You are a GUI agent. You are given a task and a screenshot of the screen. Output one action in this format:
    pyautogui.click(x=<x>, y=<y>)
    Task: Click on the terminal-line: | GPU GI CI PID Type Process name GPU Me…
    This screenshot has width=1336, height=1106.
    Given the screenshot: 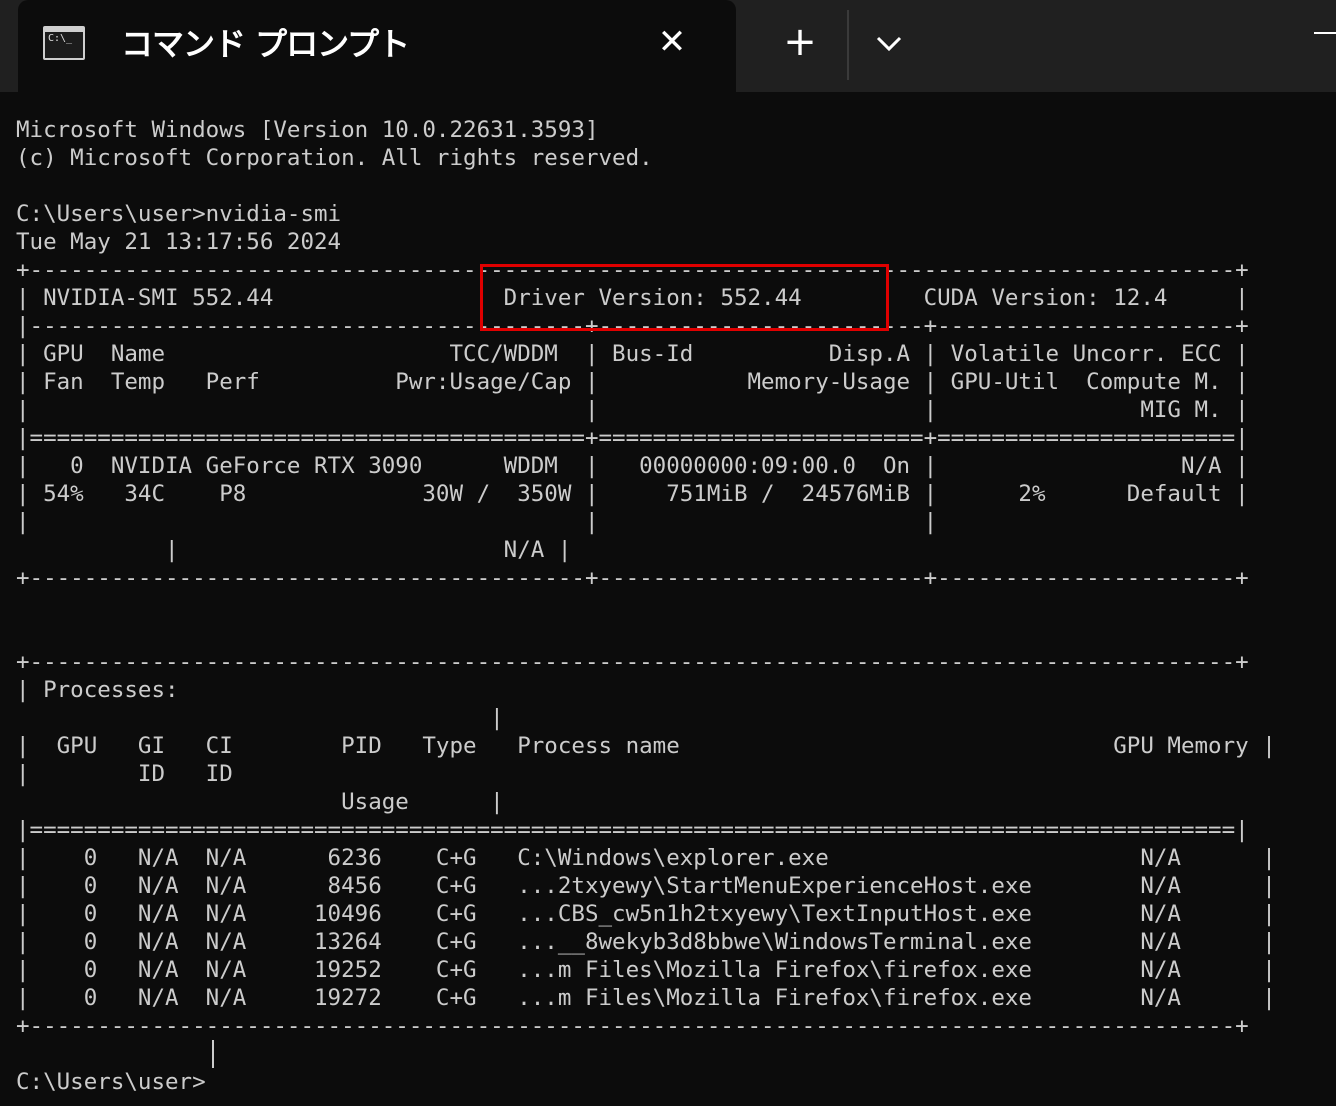 What is the action you would take?
    pyautogui.click(x=646, y=746)
    